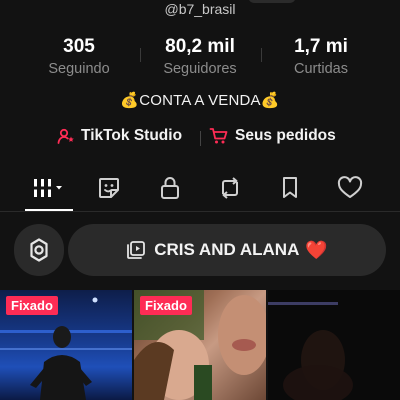 The image size is (400, 400). I want to click on grid-icon, so click(47, 188).